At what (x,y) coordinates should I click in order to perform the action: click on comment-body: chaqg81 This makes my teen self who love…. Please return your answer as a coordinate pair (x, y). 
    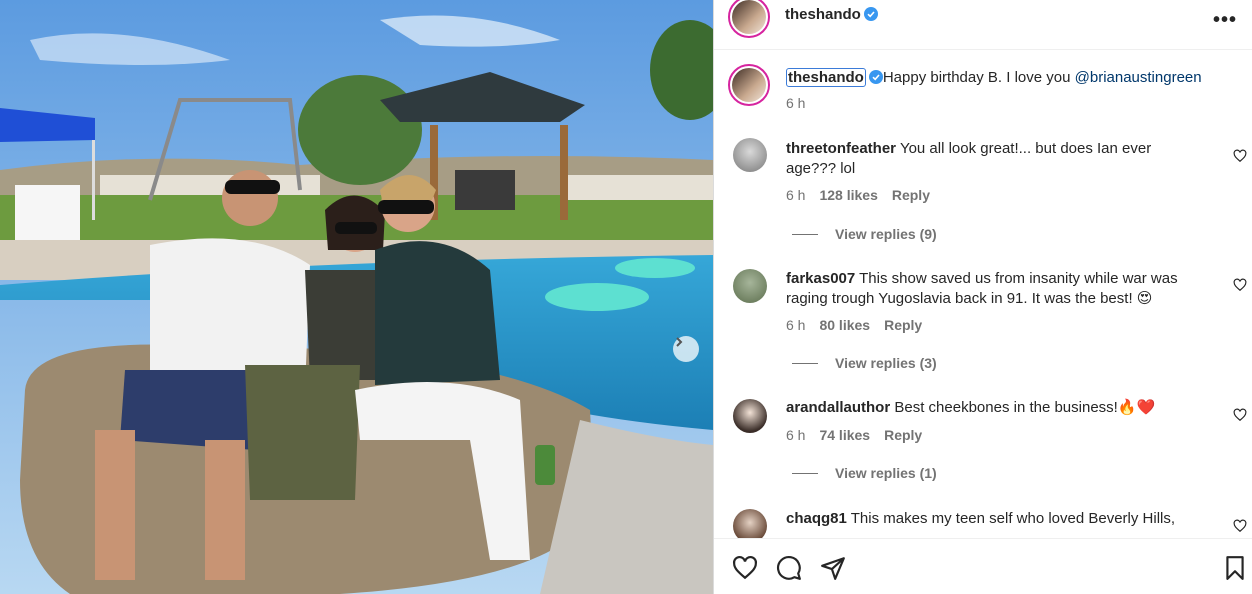
    Looking at the image, I should click on (1006, 519).